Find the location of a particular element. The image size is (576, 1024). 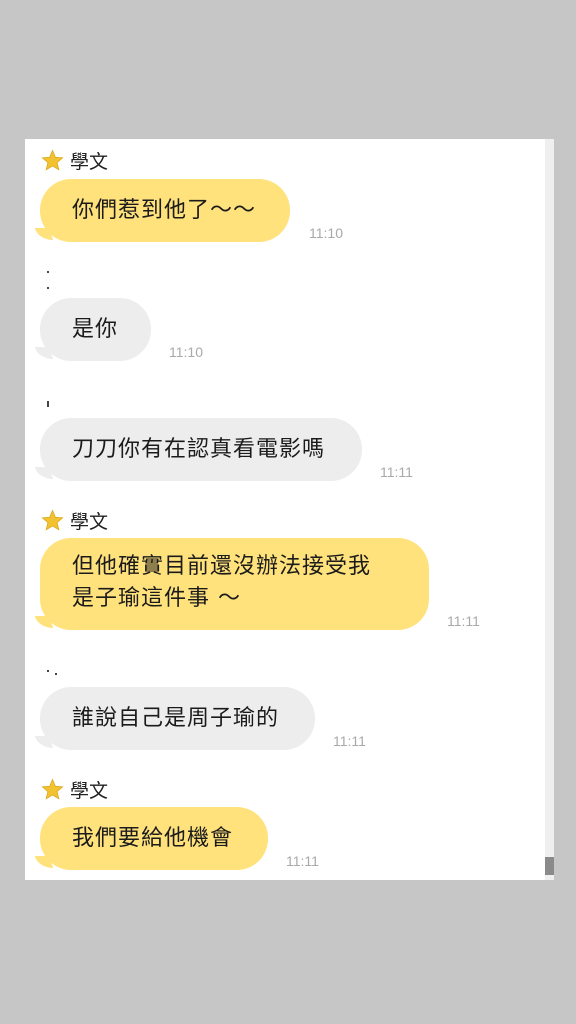

message-bubble: 我們要給他機會 is located at coordinates (154, 838).